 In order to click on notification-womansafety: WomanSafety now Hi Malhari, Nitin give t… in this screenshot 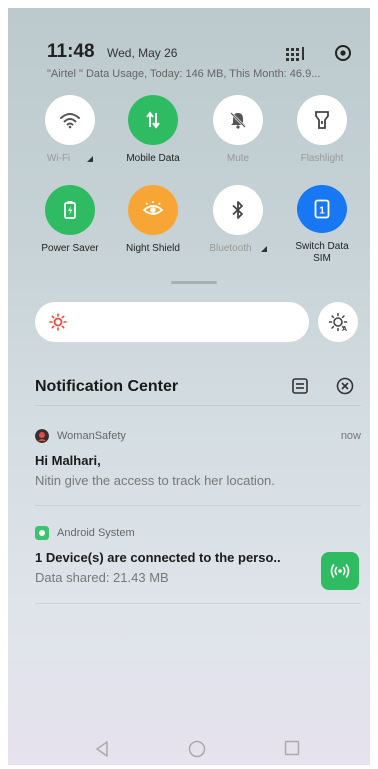, I will do `click(198, 458)`.